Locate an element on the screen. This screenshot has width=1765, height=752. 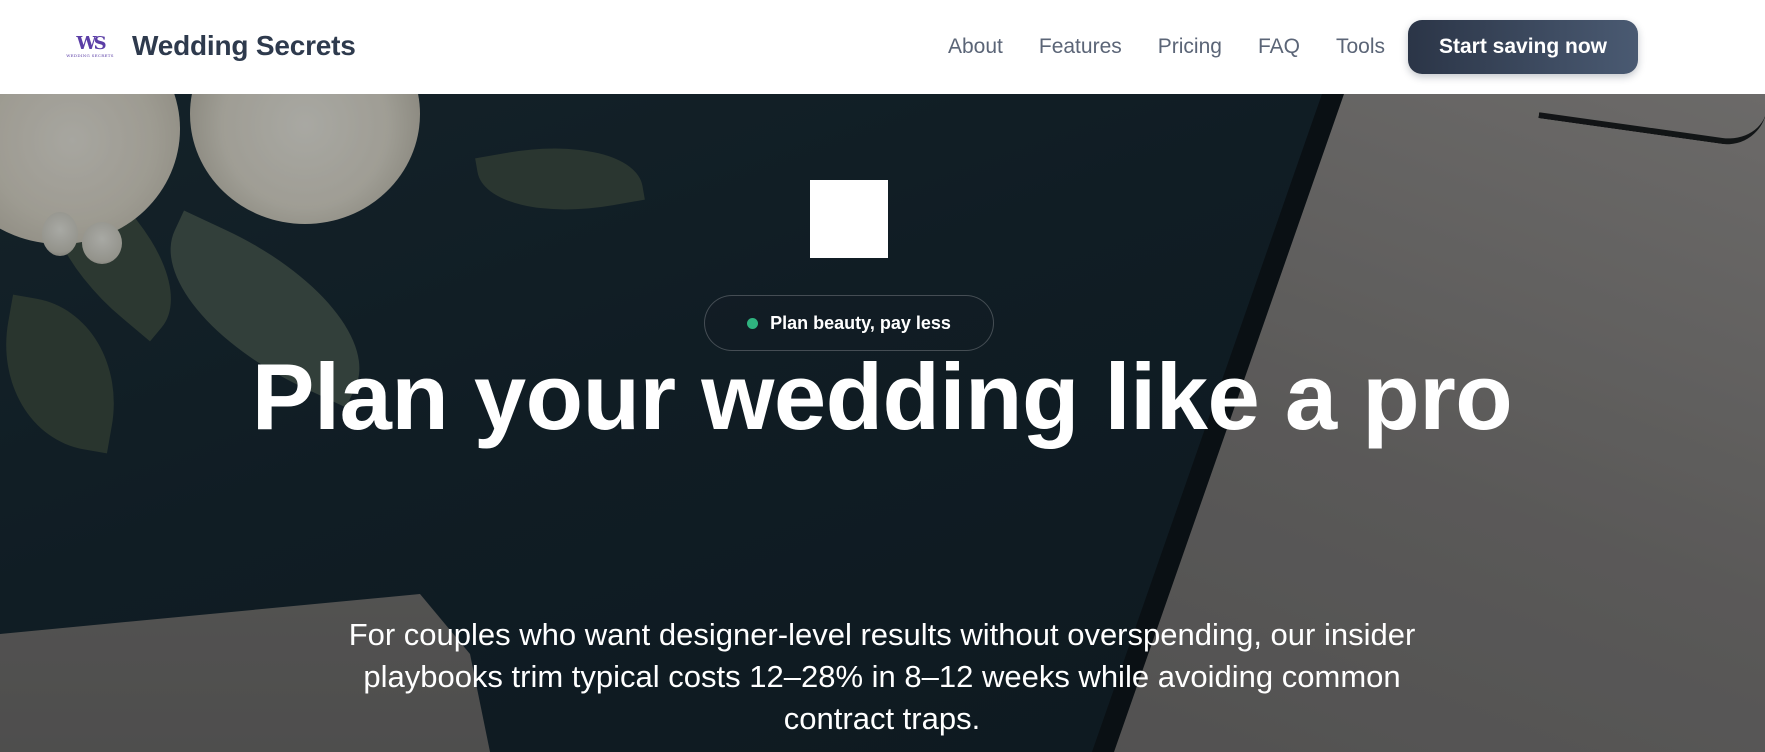
start-saving-button: Start saving now is located at coordinates (1523, 47).